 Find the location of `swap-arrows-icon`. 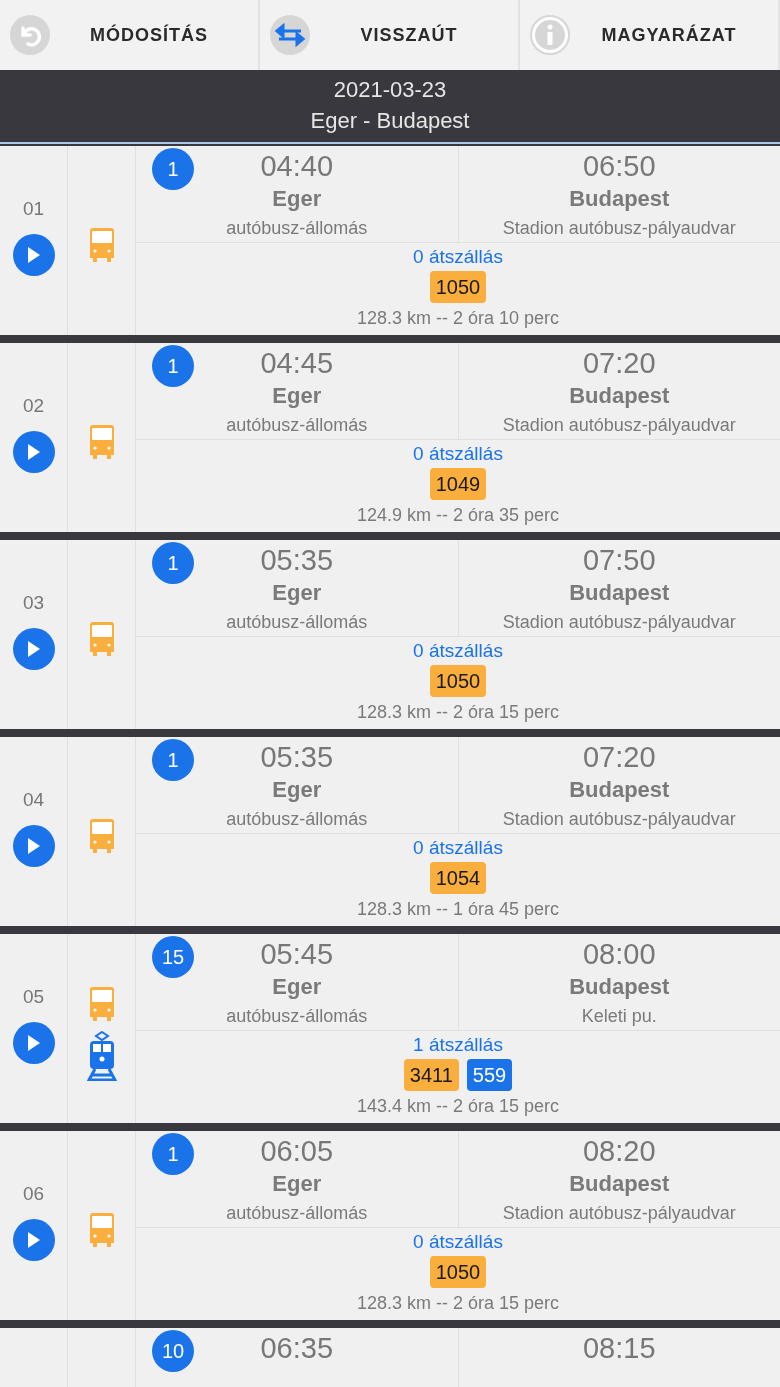

swap-arrows-icon is located at coordinates (290, 35).